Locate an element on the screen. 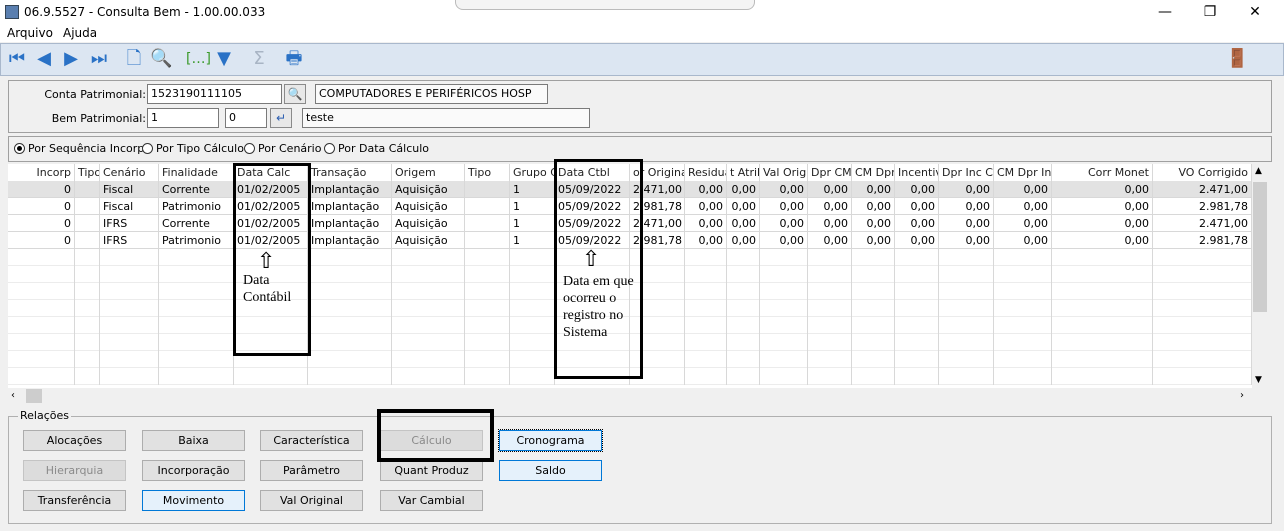  column-header: CM Dpr Inc is located at coordinates (1023, 172).